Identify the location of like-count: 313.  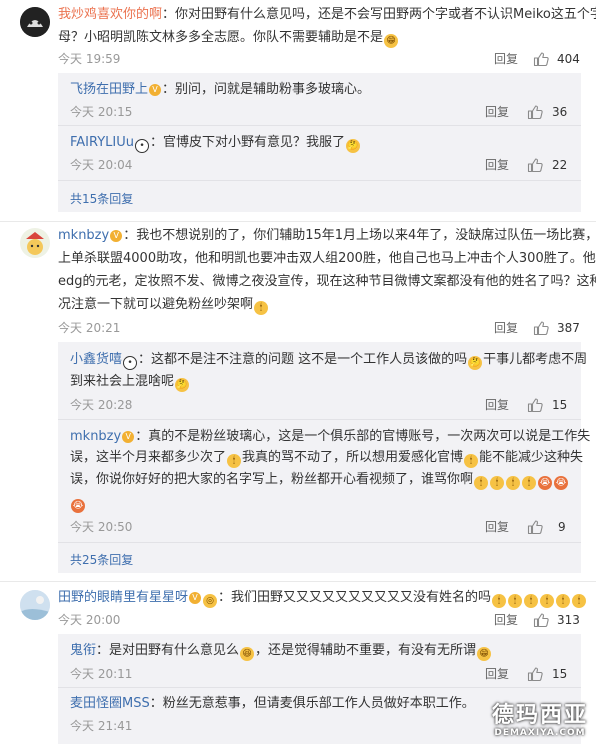
(568, 620).